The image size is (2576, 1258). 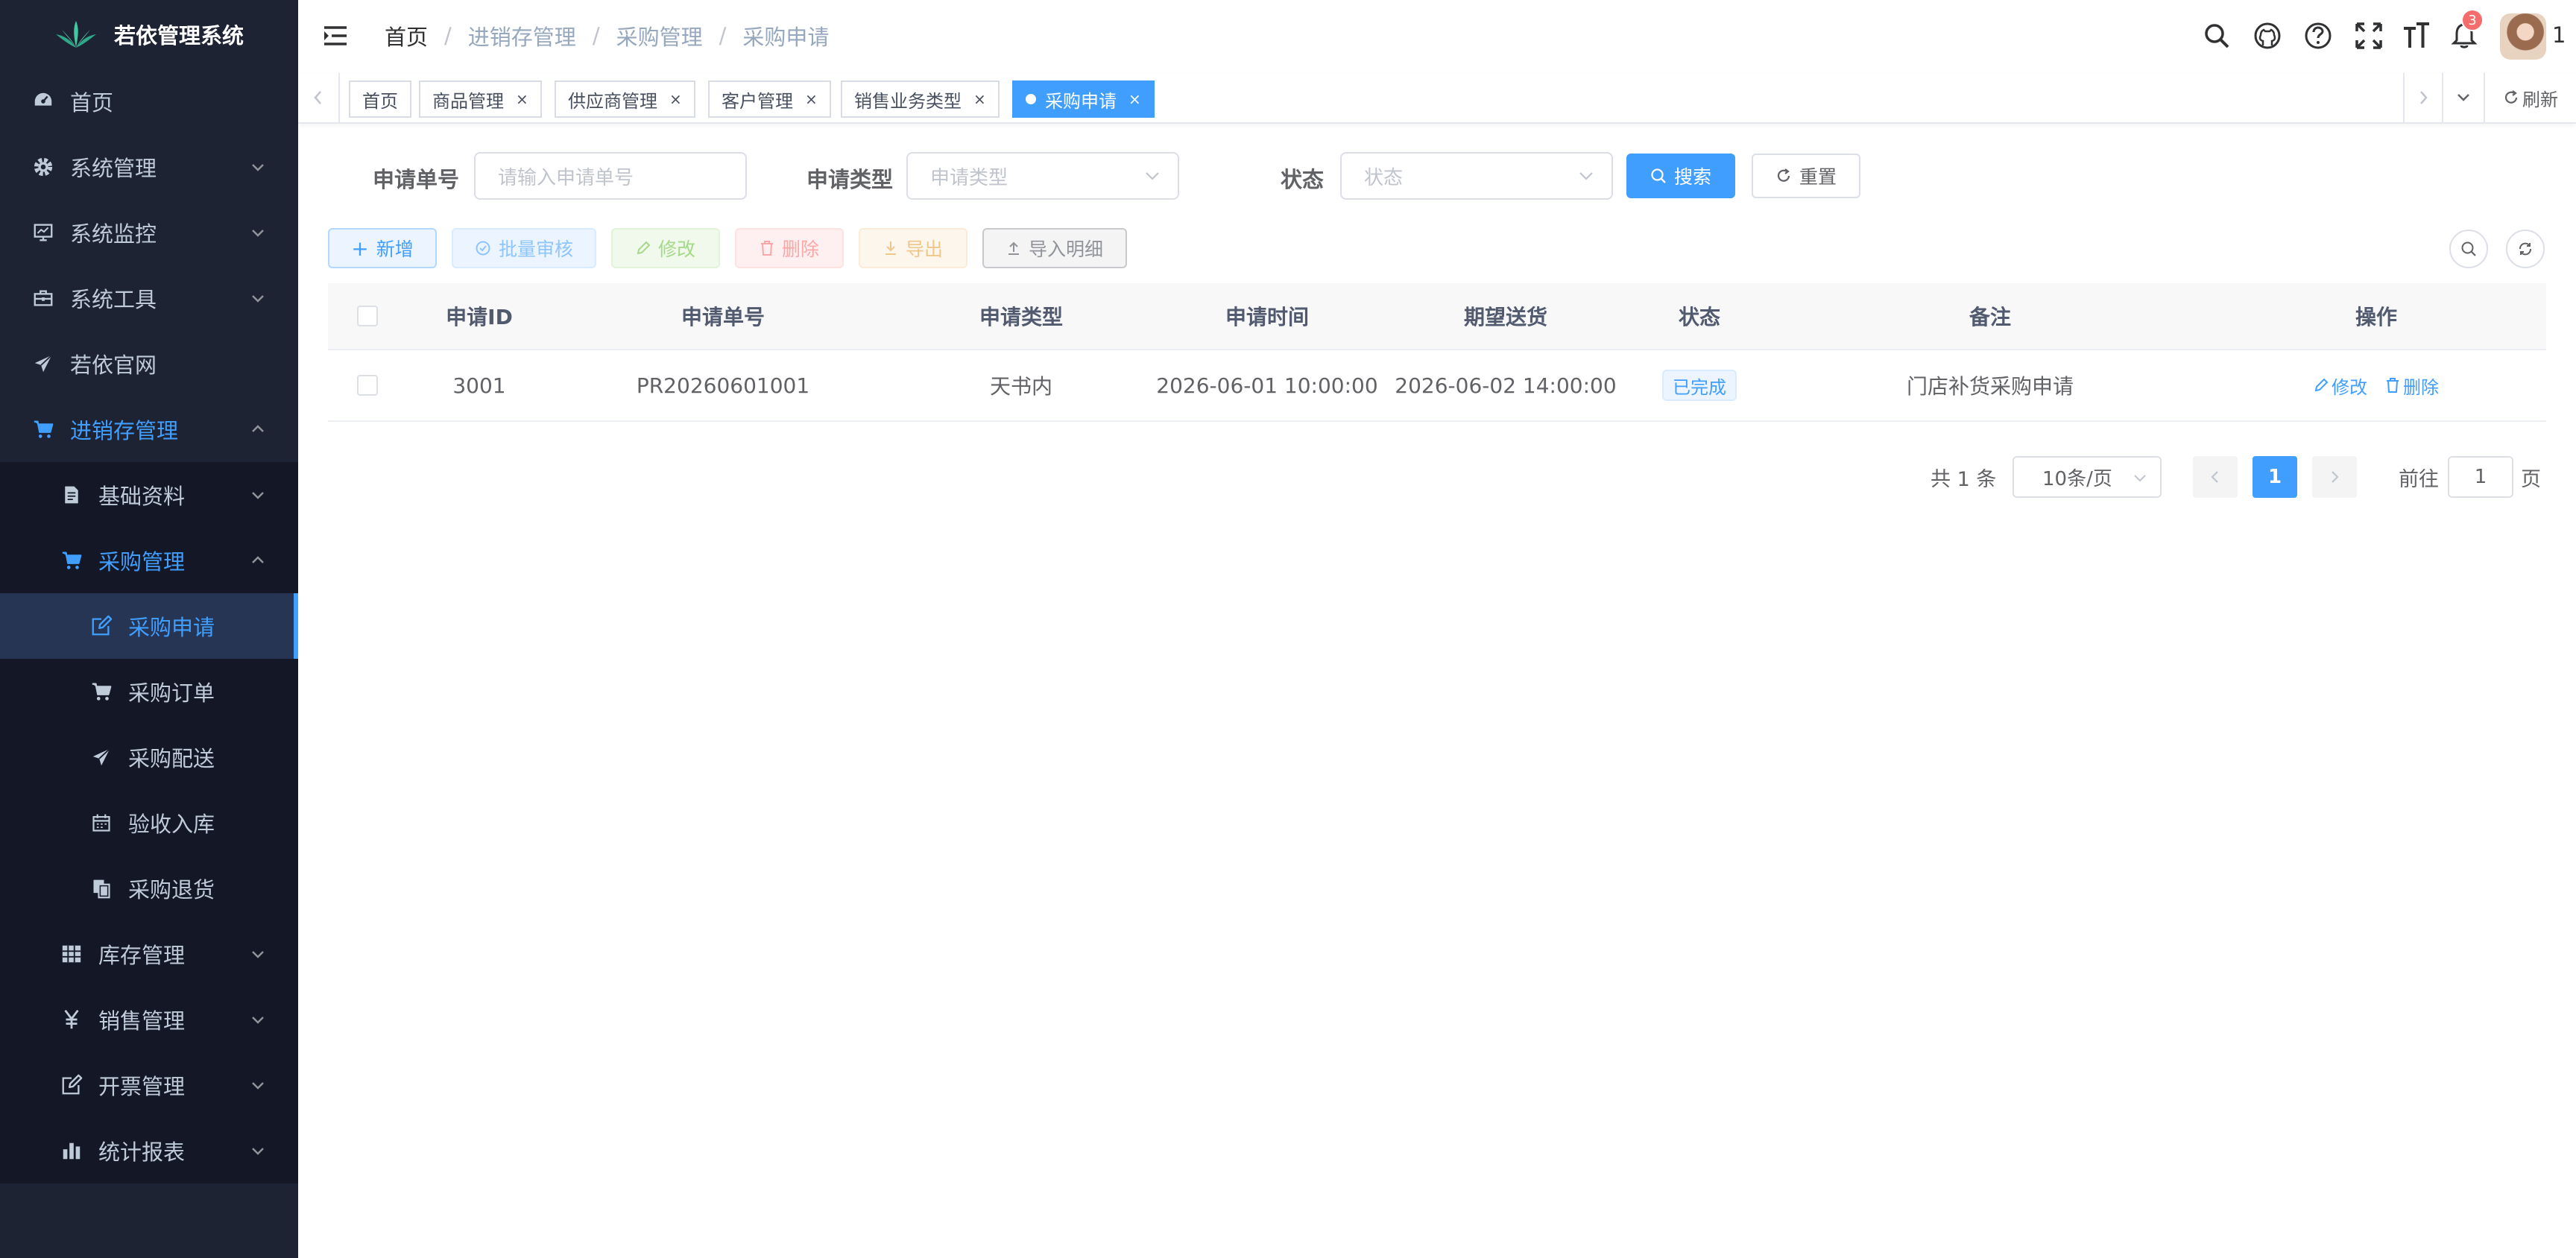 I want to click on apply-no-input: 请输入申请单号, so click(x=610, y=176).